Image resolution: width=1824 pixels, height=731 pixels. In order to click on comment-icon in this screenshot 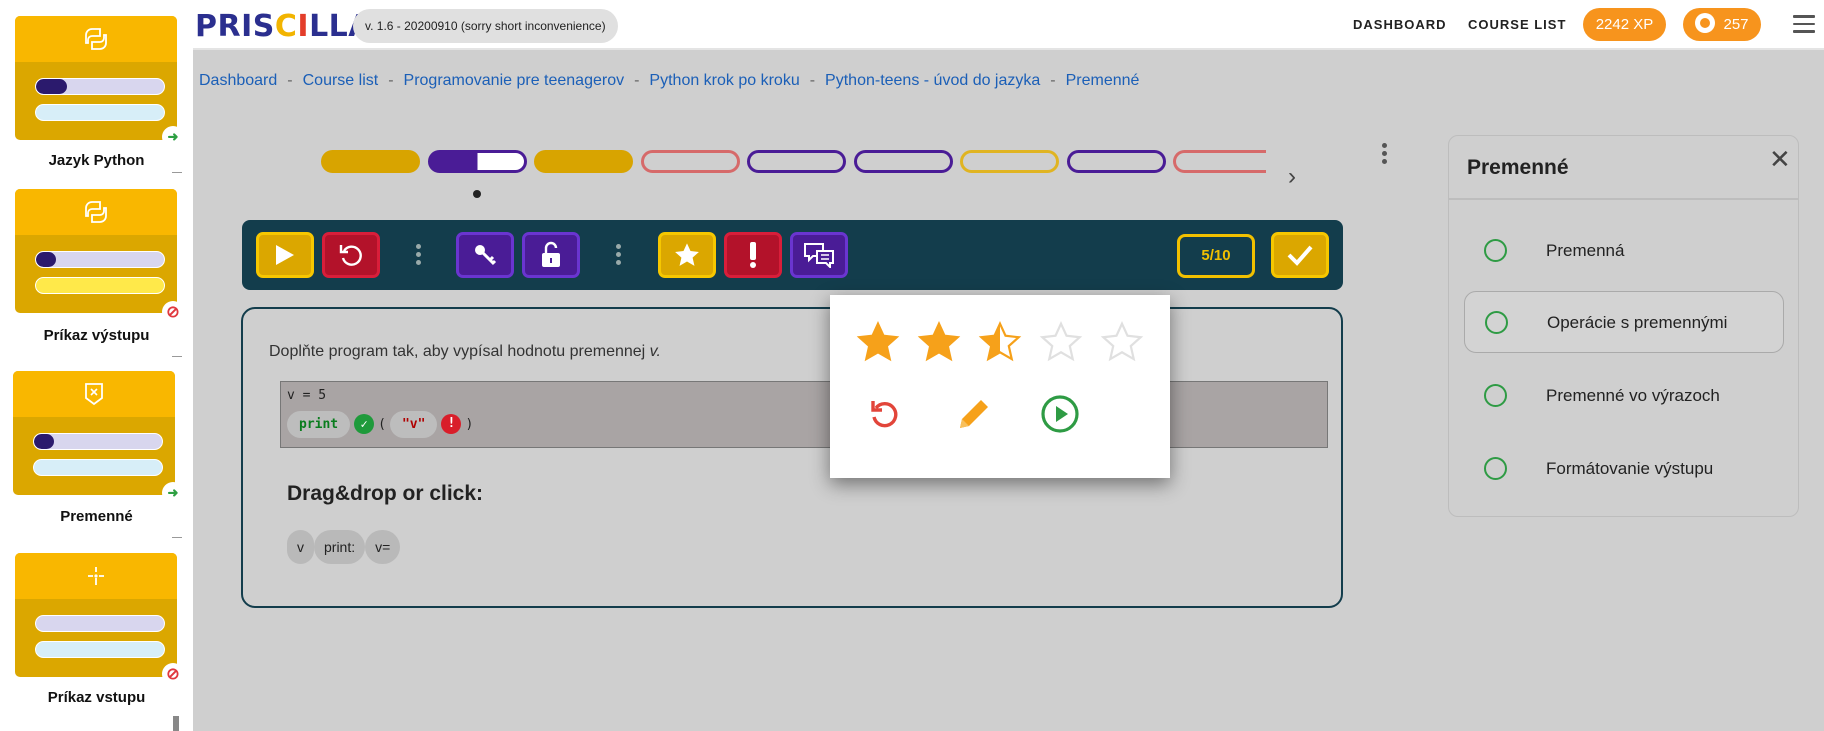, I will do `click(819, 255)`.